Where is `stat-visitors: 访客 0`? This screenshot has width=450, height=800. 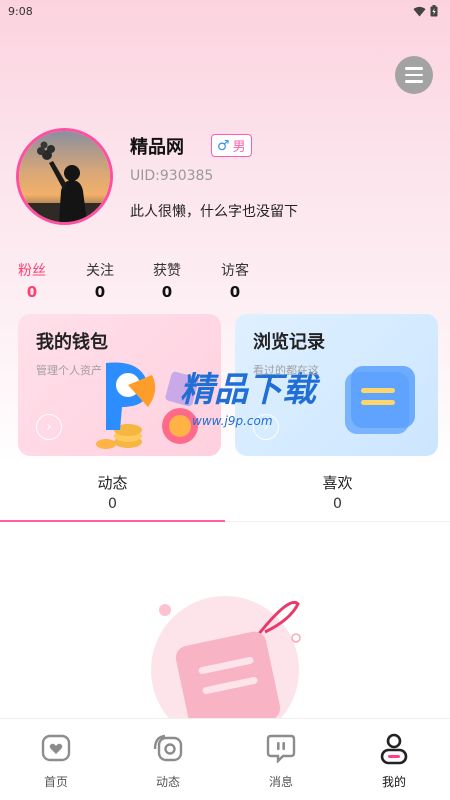
stat-visitors: 访客 0 is located at coordinates (235, 280).